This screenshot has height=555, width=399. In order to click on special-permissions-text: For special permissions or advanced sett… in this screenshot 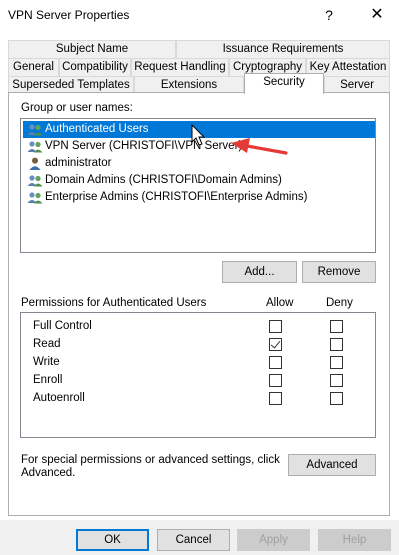, I will do `click(150, 460)`.